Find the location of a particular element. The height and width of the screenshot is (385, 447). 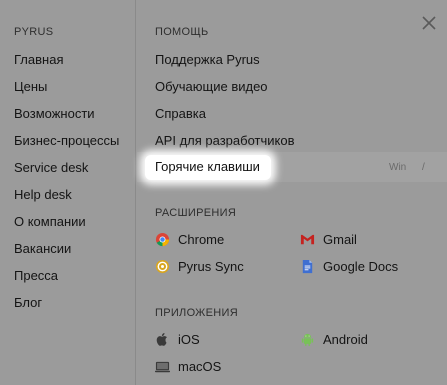

menu-item-blog: Блог is located at coordinates (28, 302).